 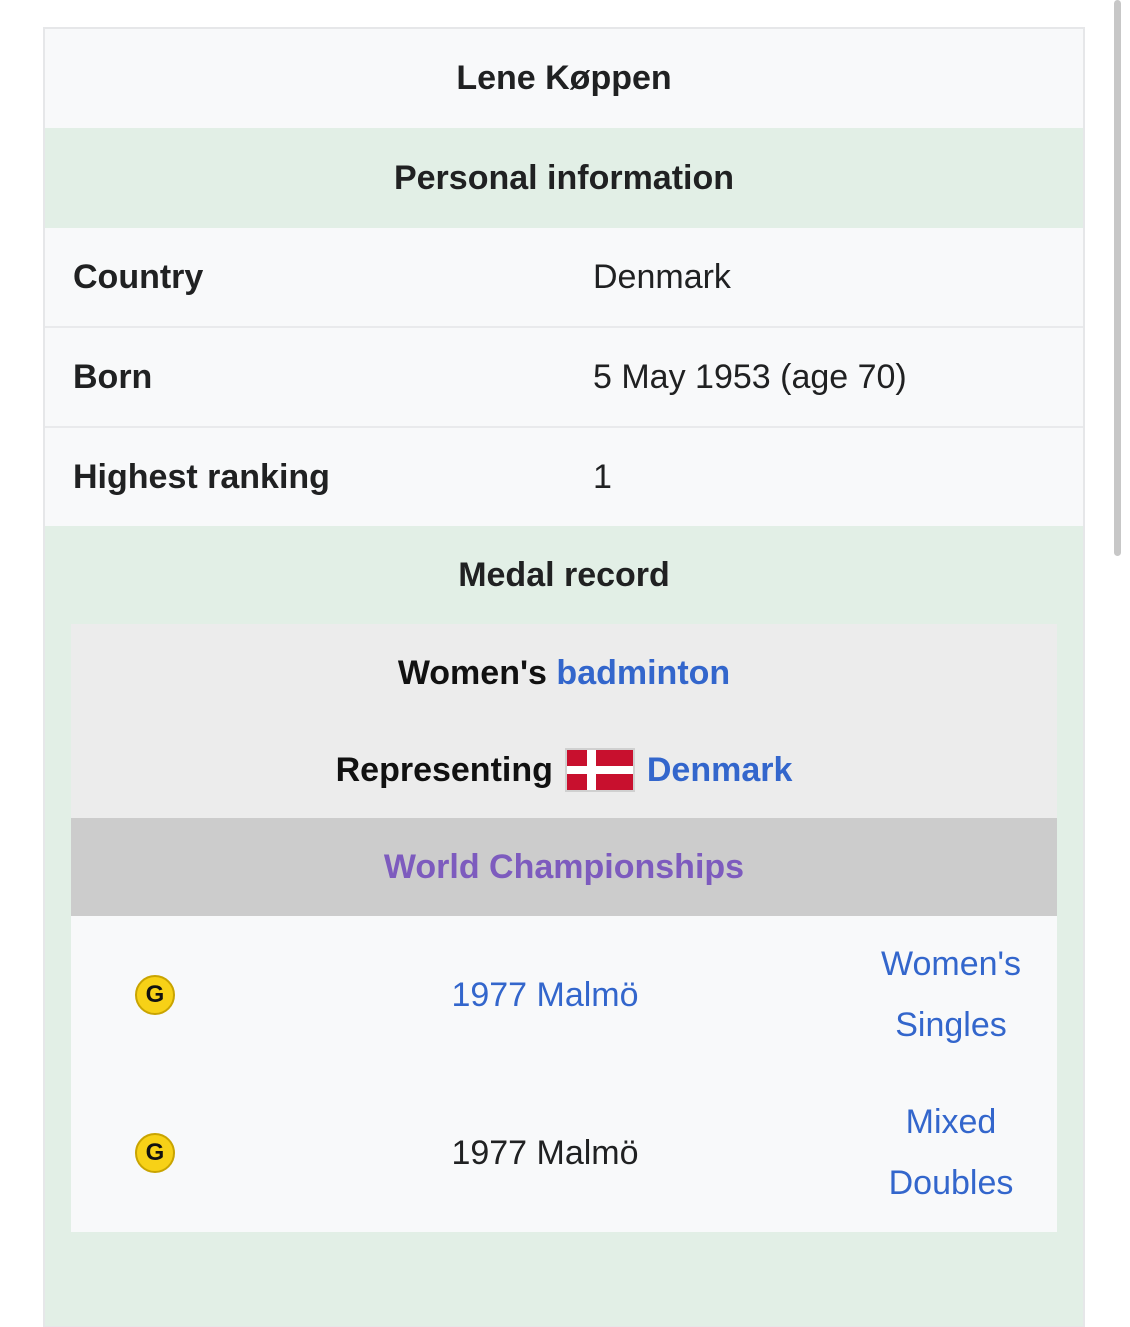 What do you see at coordinates (545, 1152) in the screenshot?
I see `event-text: 1977 Malmö` at bounding box center [545, 1152].